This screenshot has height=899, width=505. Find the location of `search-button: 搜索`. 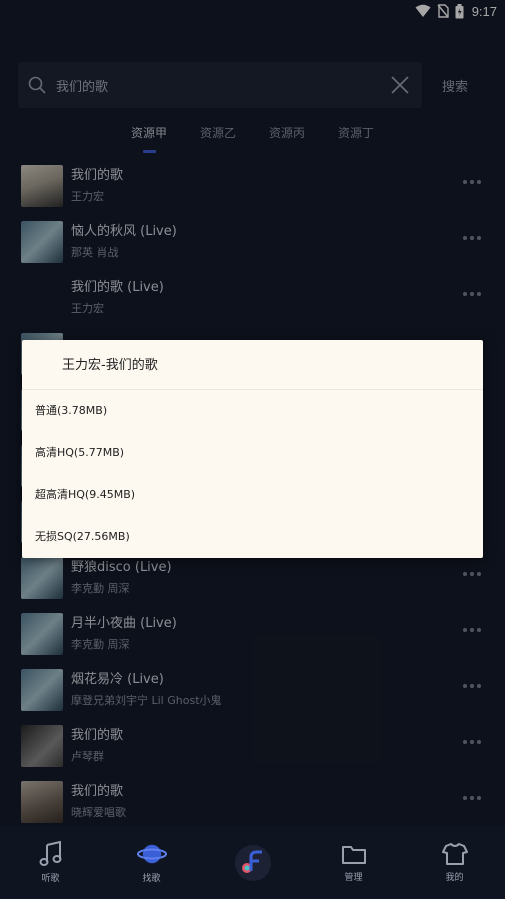

search-button: 搜索 is located at coordinates (455, 85).